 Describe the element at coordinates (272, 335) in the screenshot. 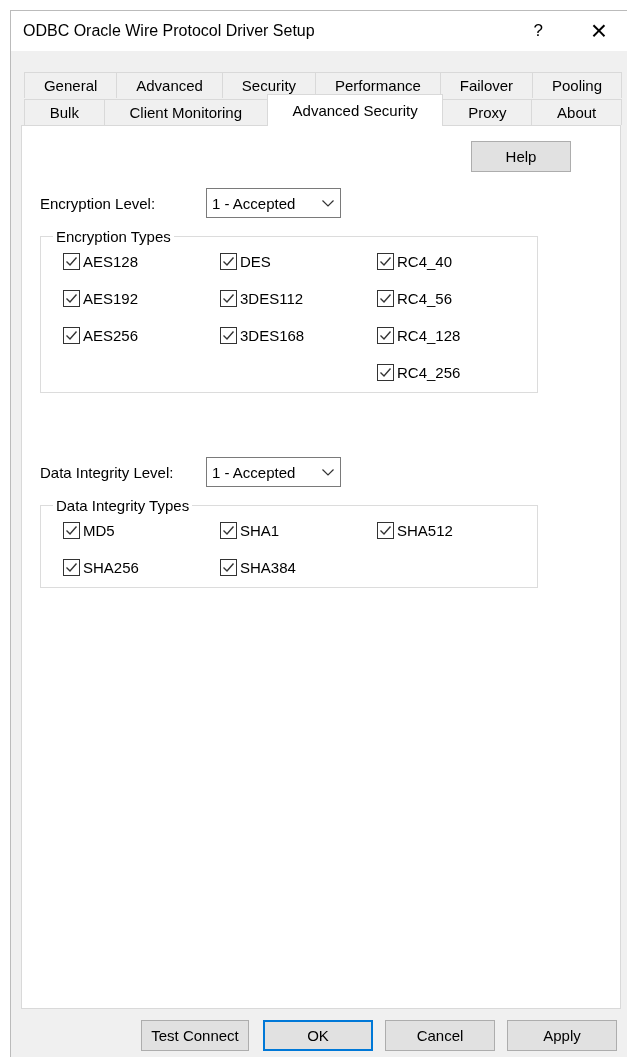

I see `checkbox-label: 3DES168` at that location.